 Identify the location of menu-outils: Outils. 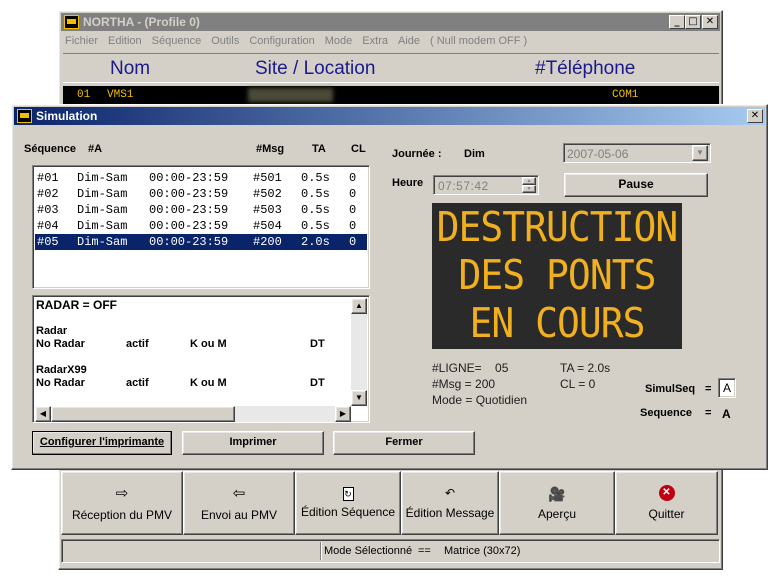
(225, 43).